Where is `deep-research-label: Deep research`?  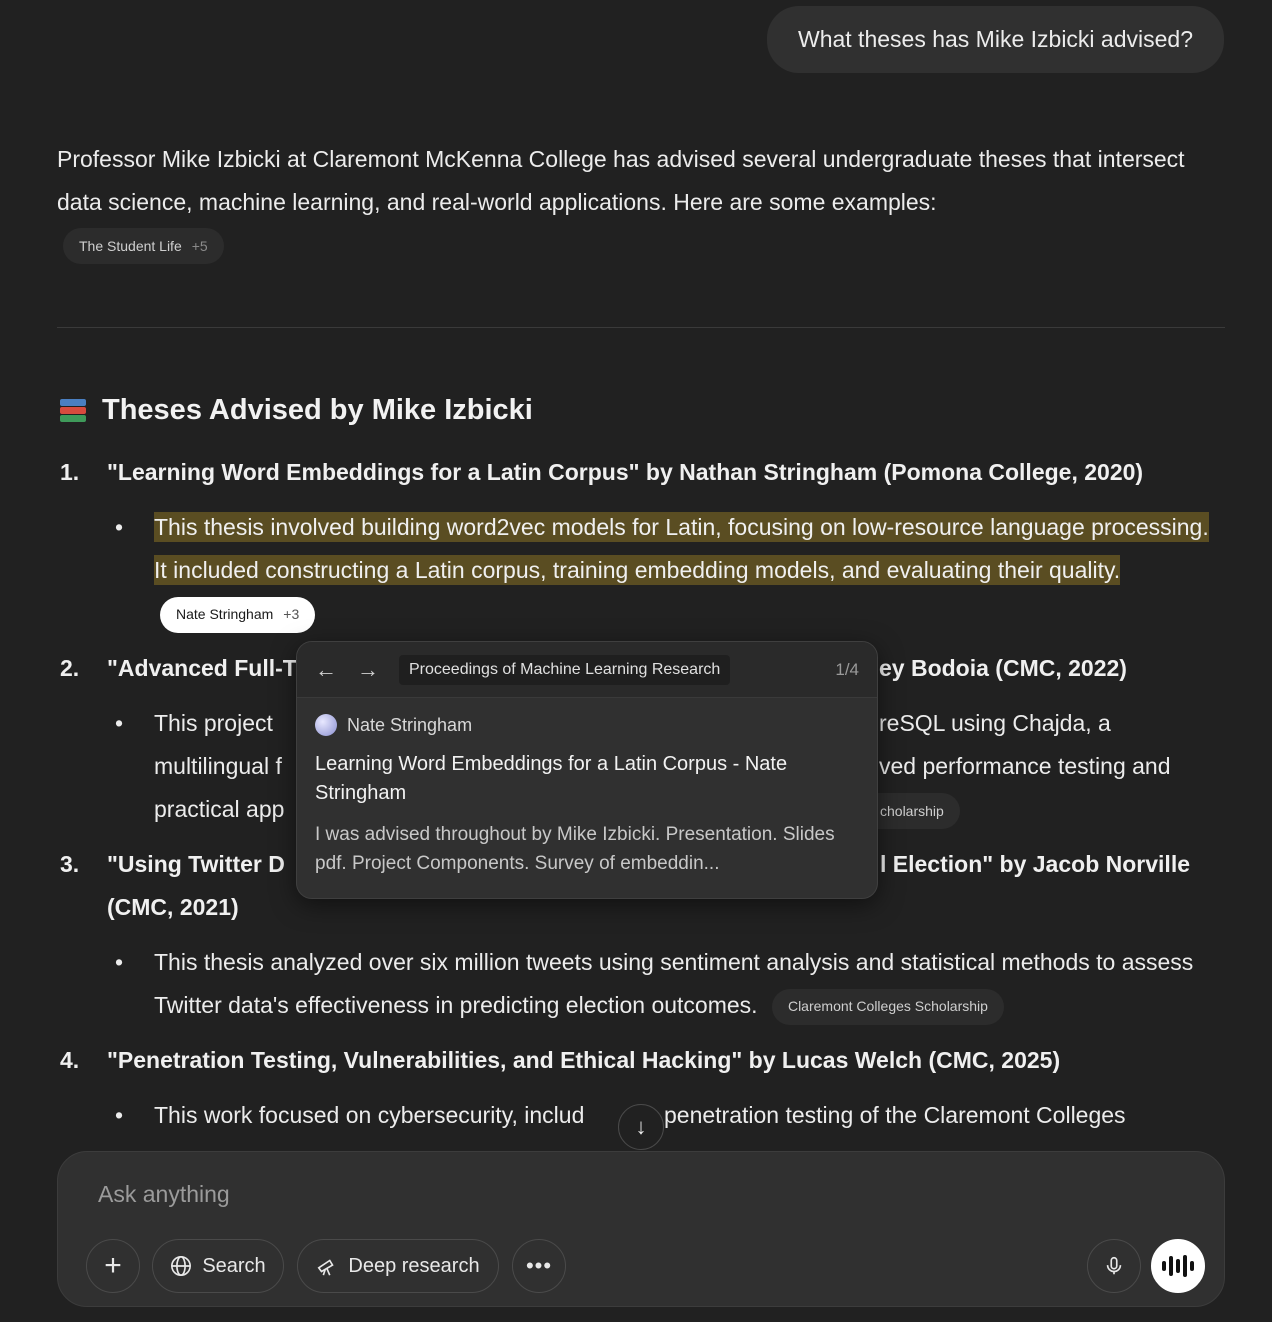 deep-research-label: Deep research is located at coordinates (414, 1265).